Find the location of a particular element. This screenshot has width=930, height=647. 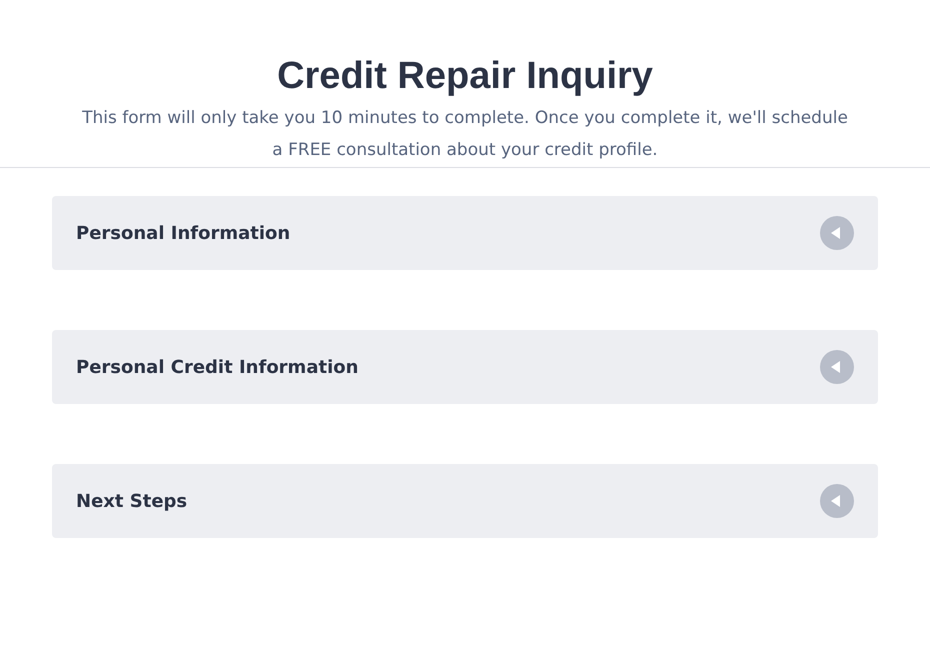

section-header: Next Steps is located at coordinates (465, 501).